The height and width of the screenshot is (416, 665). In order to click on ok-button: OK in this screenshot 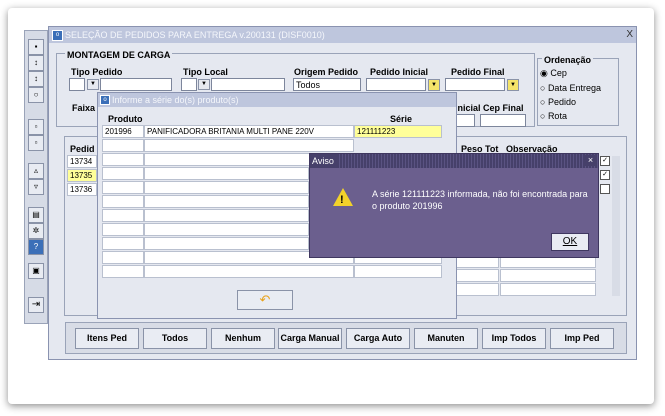, I will do `click(570, 242)`.